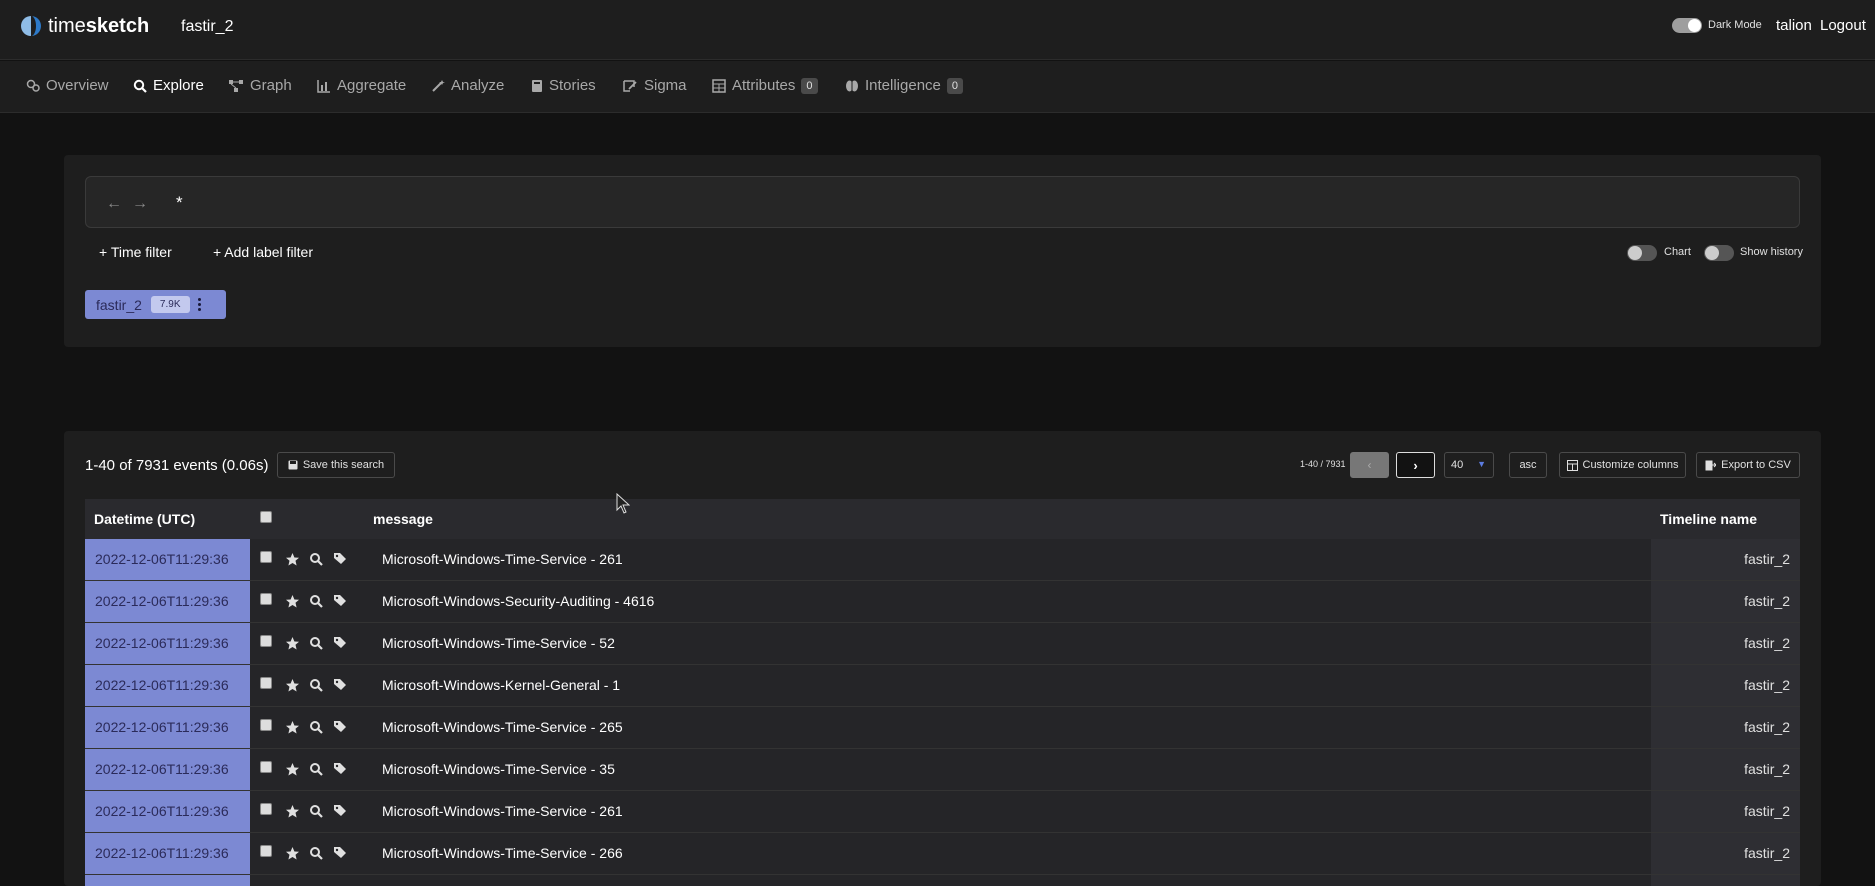  I want to click on event-message: Microsoft-Windows-Time-Service - 35, so click(498, 769).